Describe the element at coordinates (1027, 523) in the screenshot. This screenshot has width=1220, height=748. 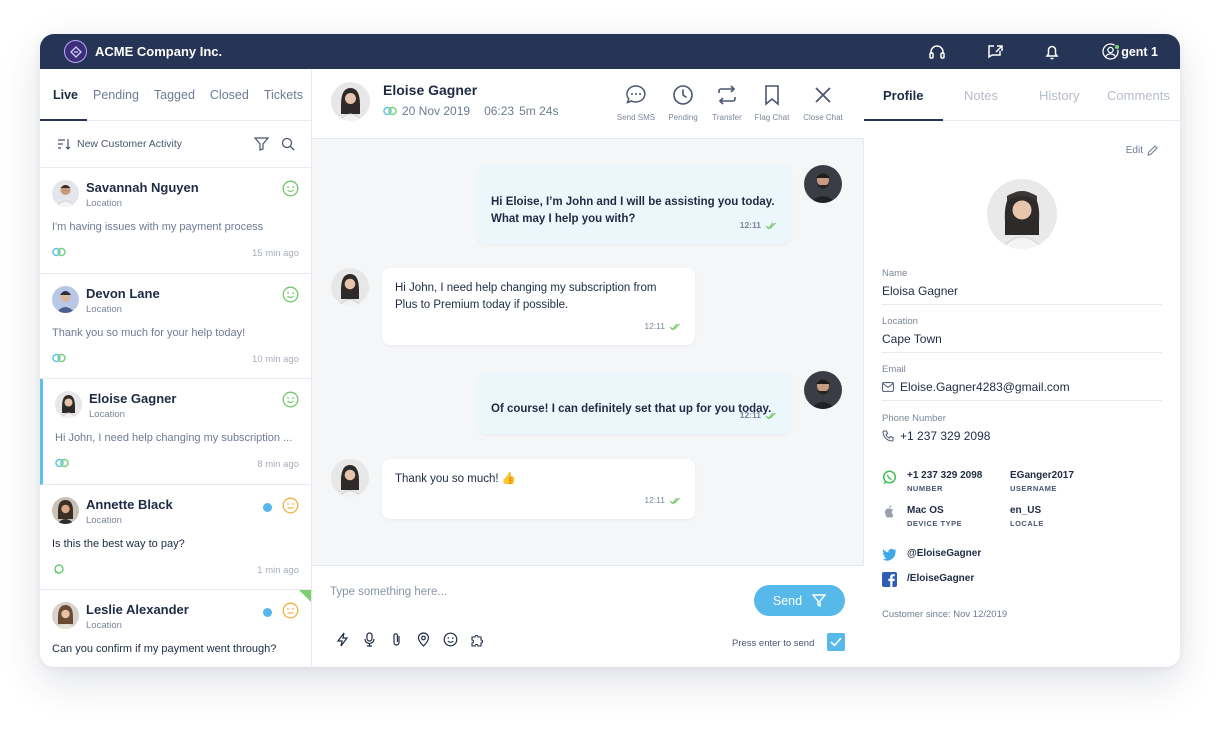
I see `locale-label: LOCALE` at that location.